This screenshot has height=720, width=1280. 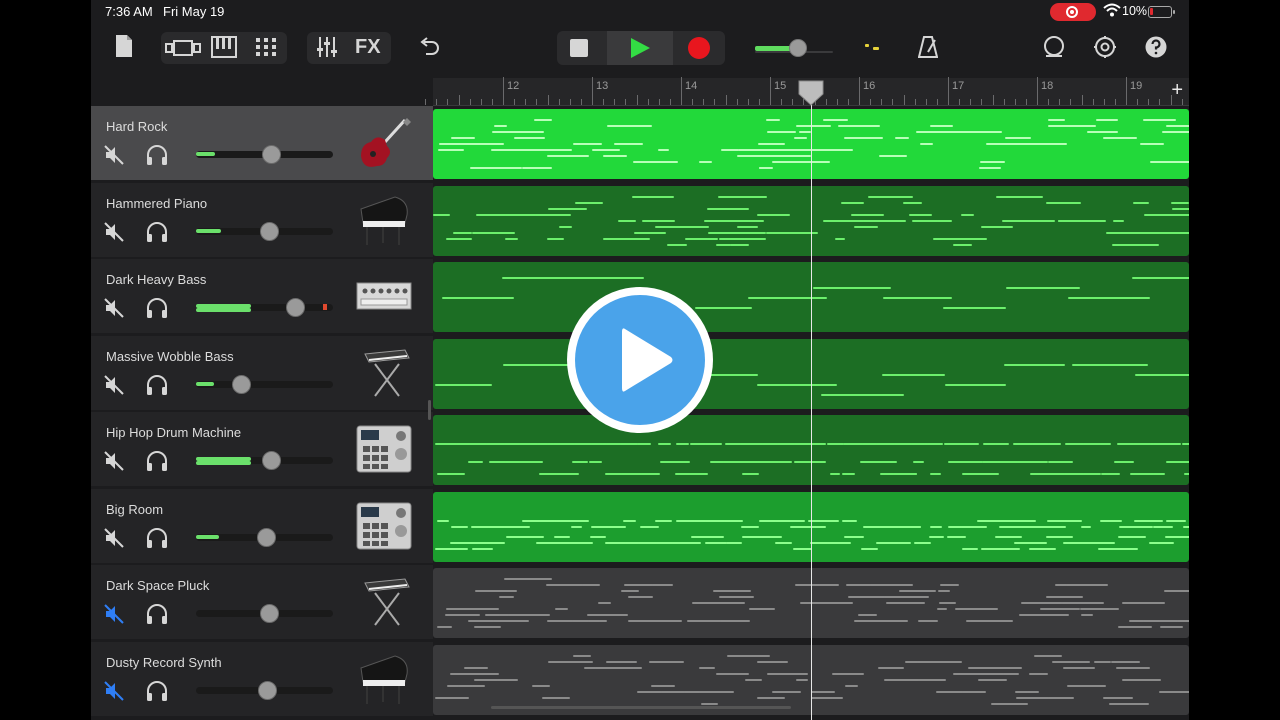 What do you see at coordinates (183, 48) in the screenshot?
I see `tracks-view-icon` at bounding box center [183, 48].